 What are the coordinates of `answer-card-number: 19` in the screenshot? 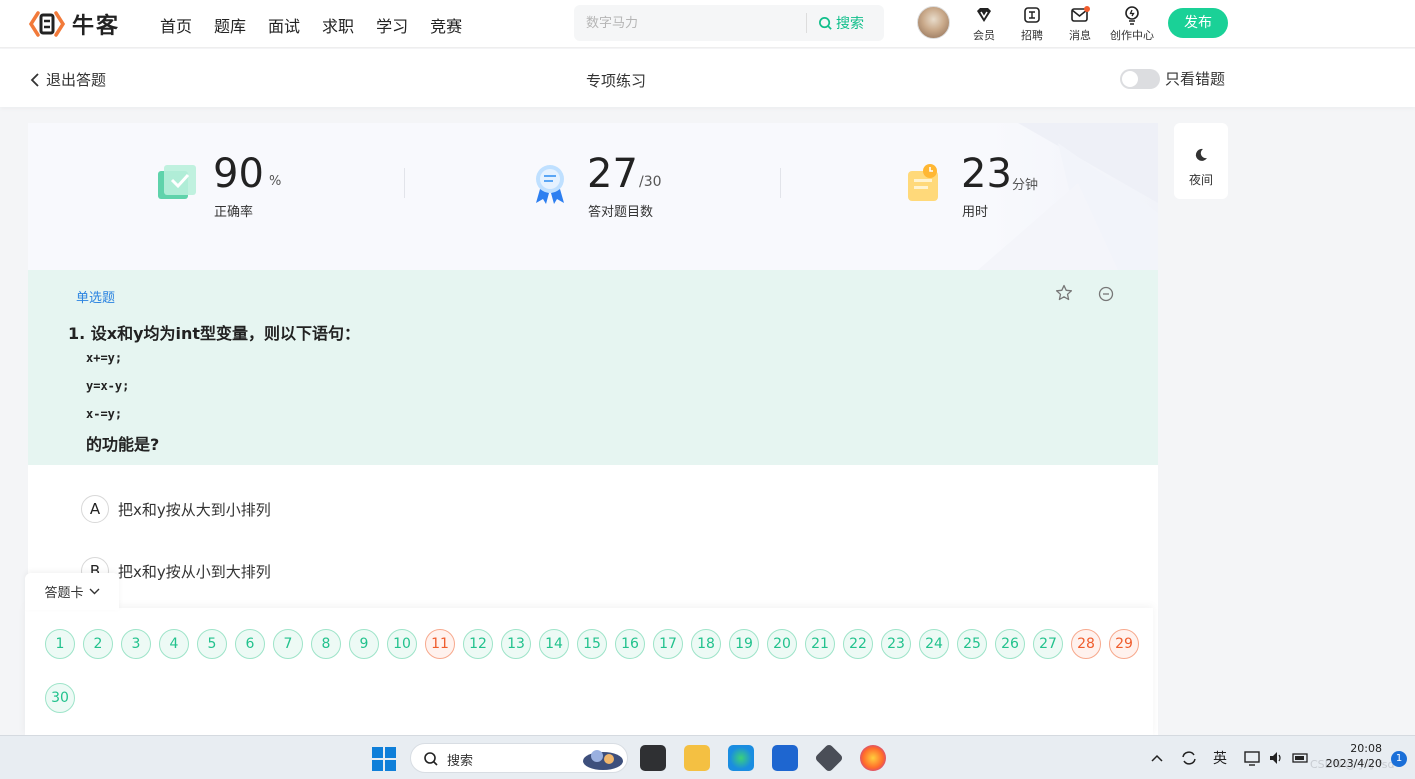 It's located at (744, 644).